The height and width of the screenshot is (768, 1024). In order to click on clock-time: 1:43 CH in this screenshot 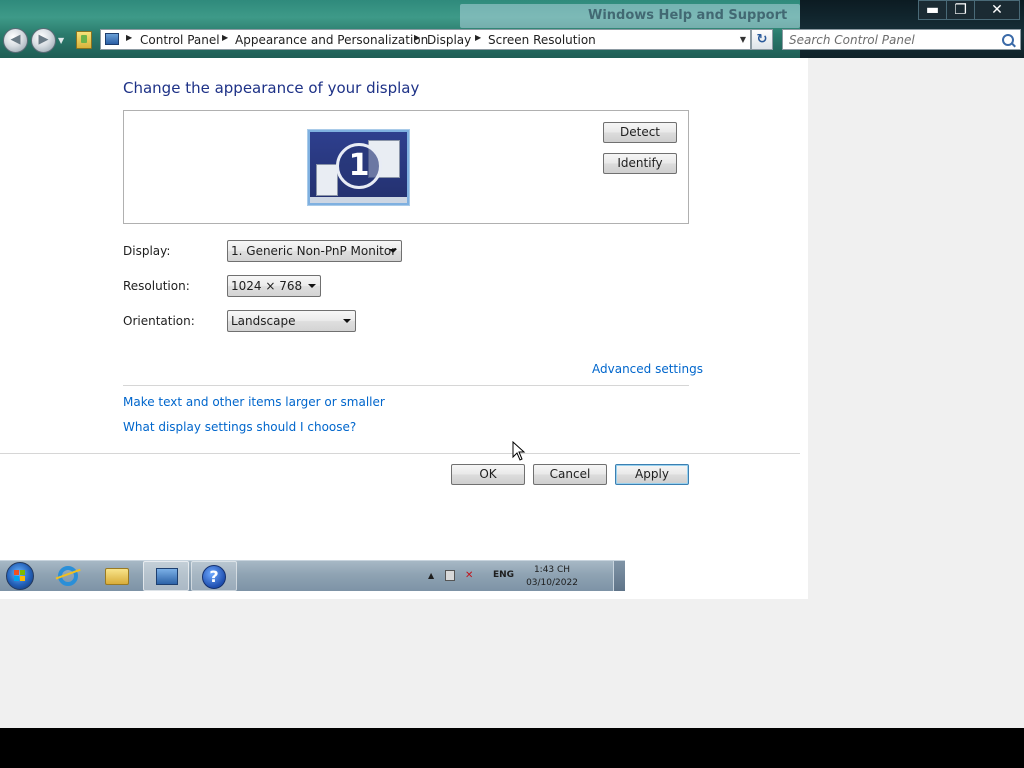, I will do `click(552, 570)`.